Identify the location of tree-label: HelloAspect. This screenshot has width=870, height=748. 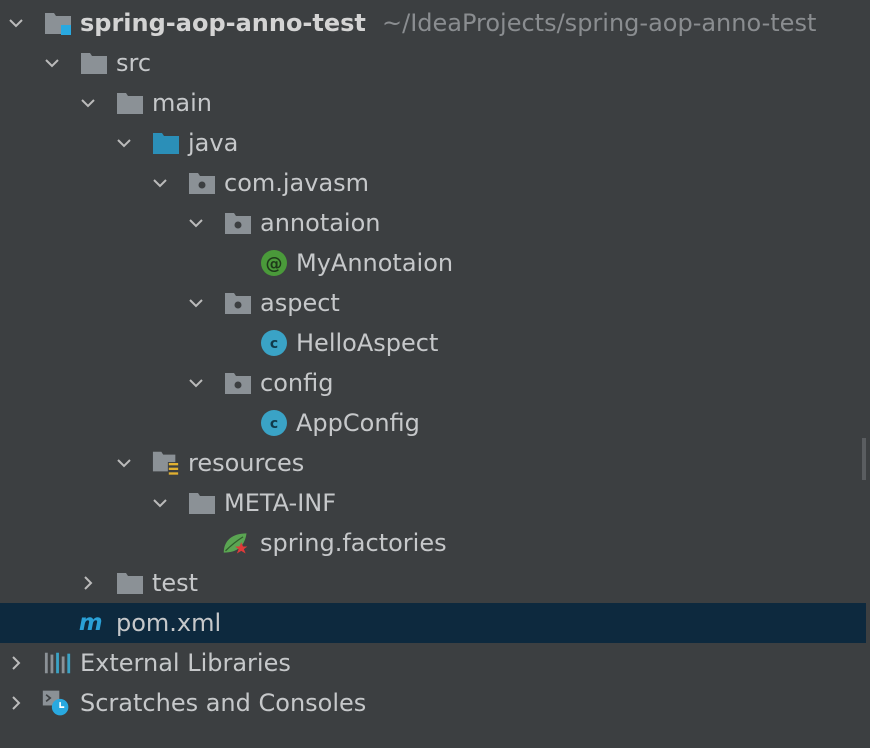
(367, 343).